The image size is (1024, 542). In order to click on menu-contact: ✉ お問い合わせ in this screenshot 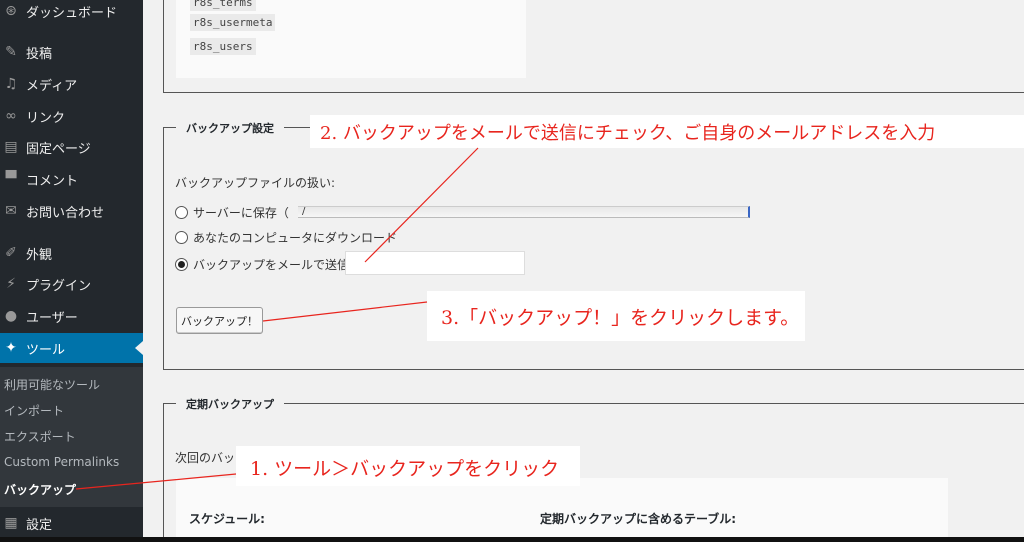, I will do `click(71, 211)`.